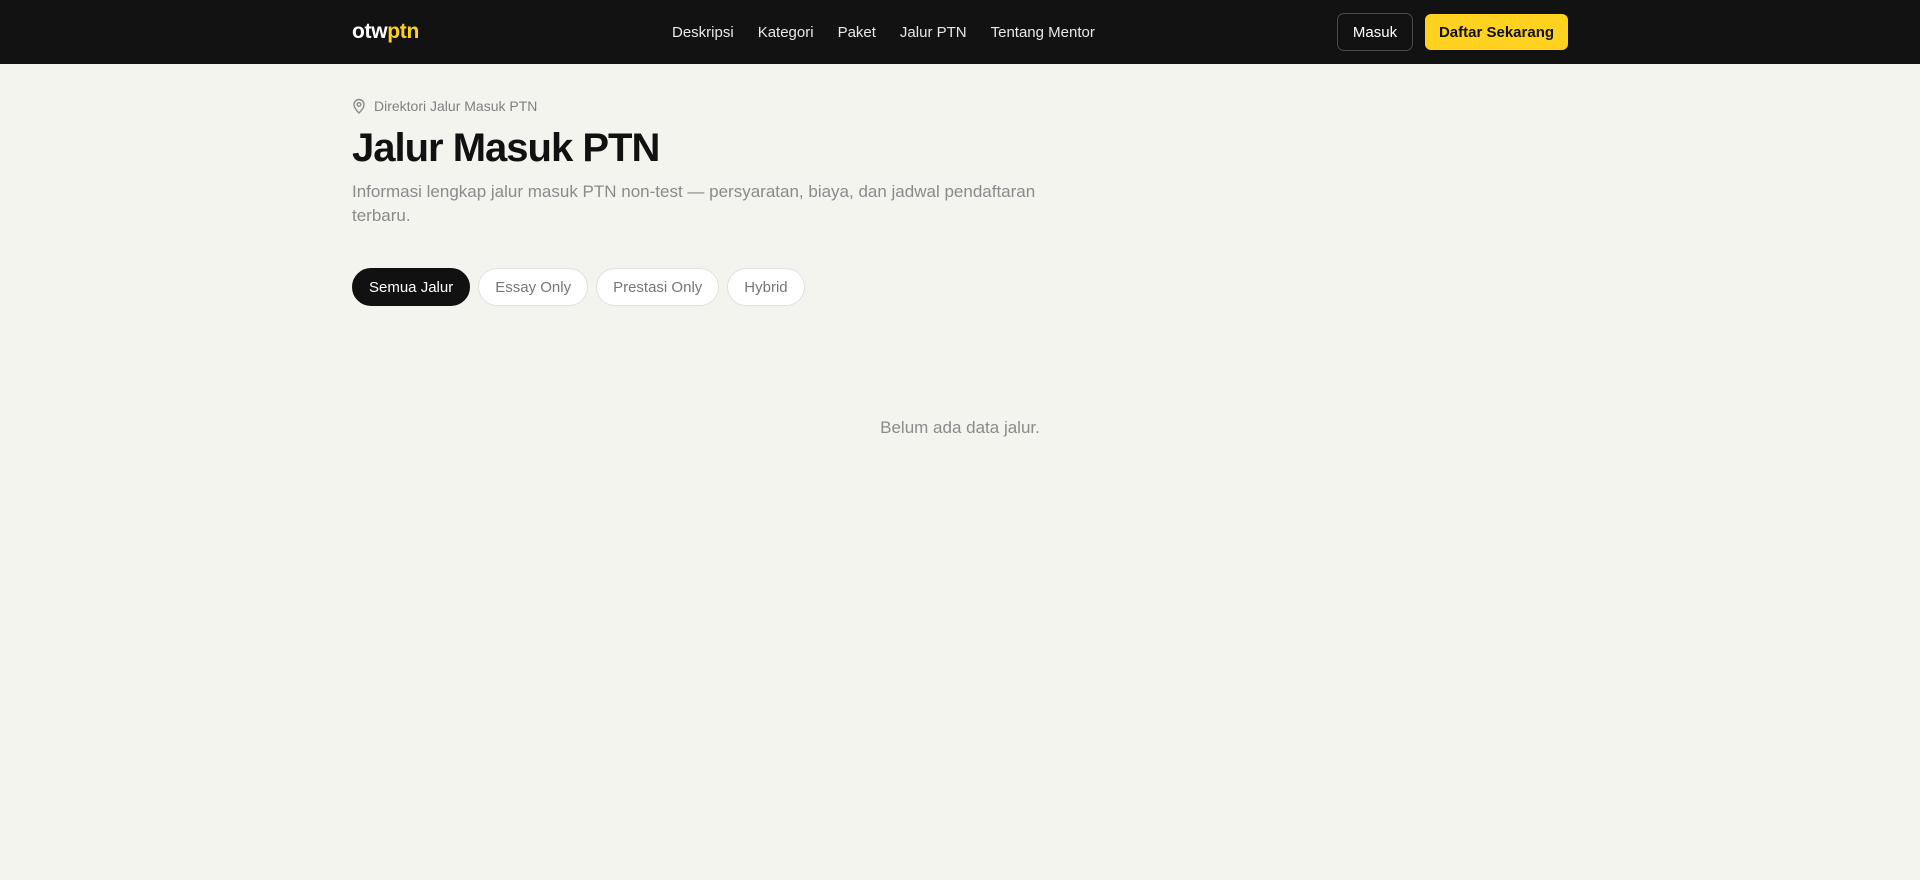 This screenshot has width=1920, height=880. I want to click on logo: otwptn, so click(385, 32).